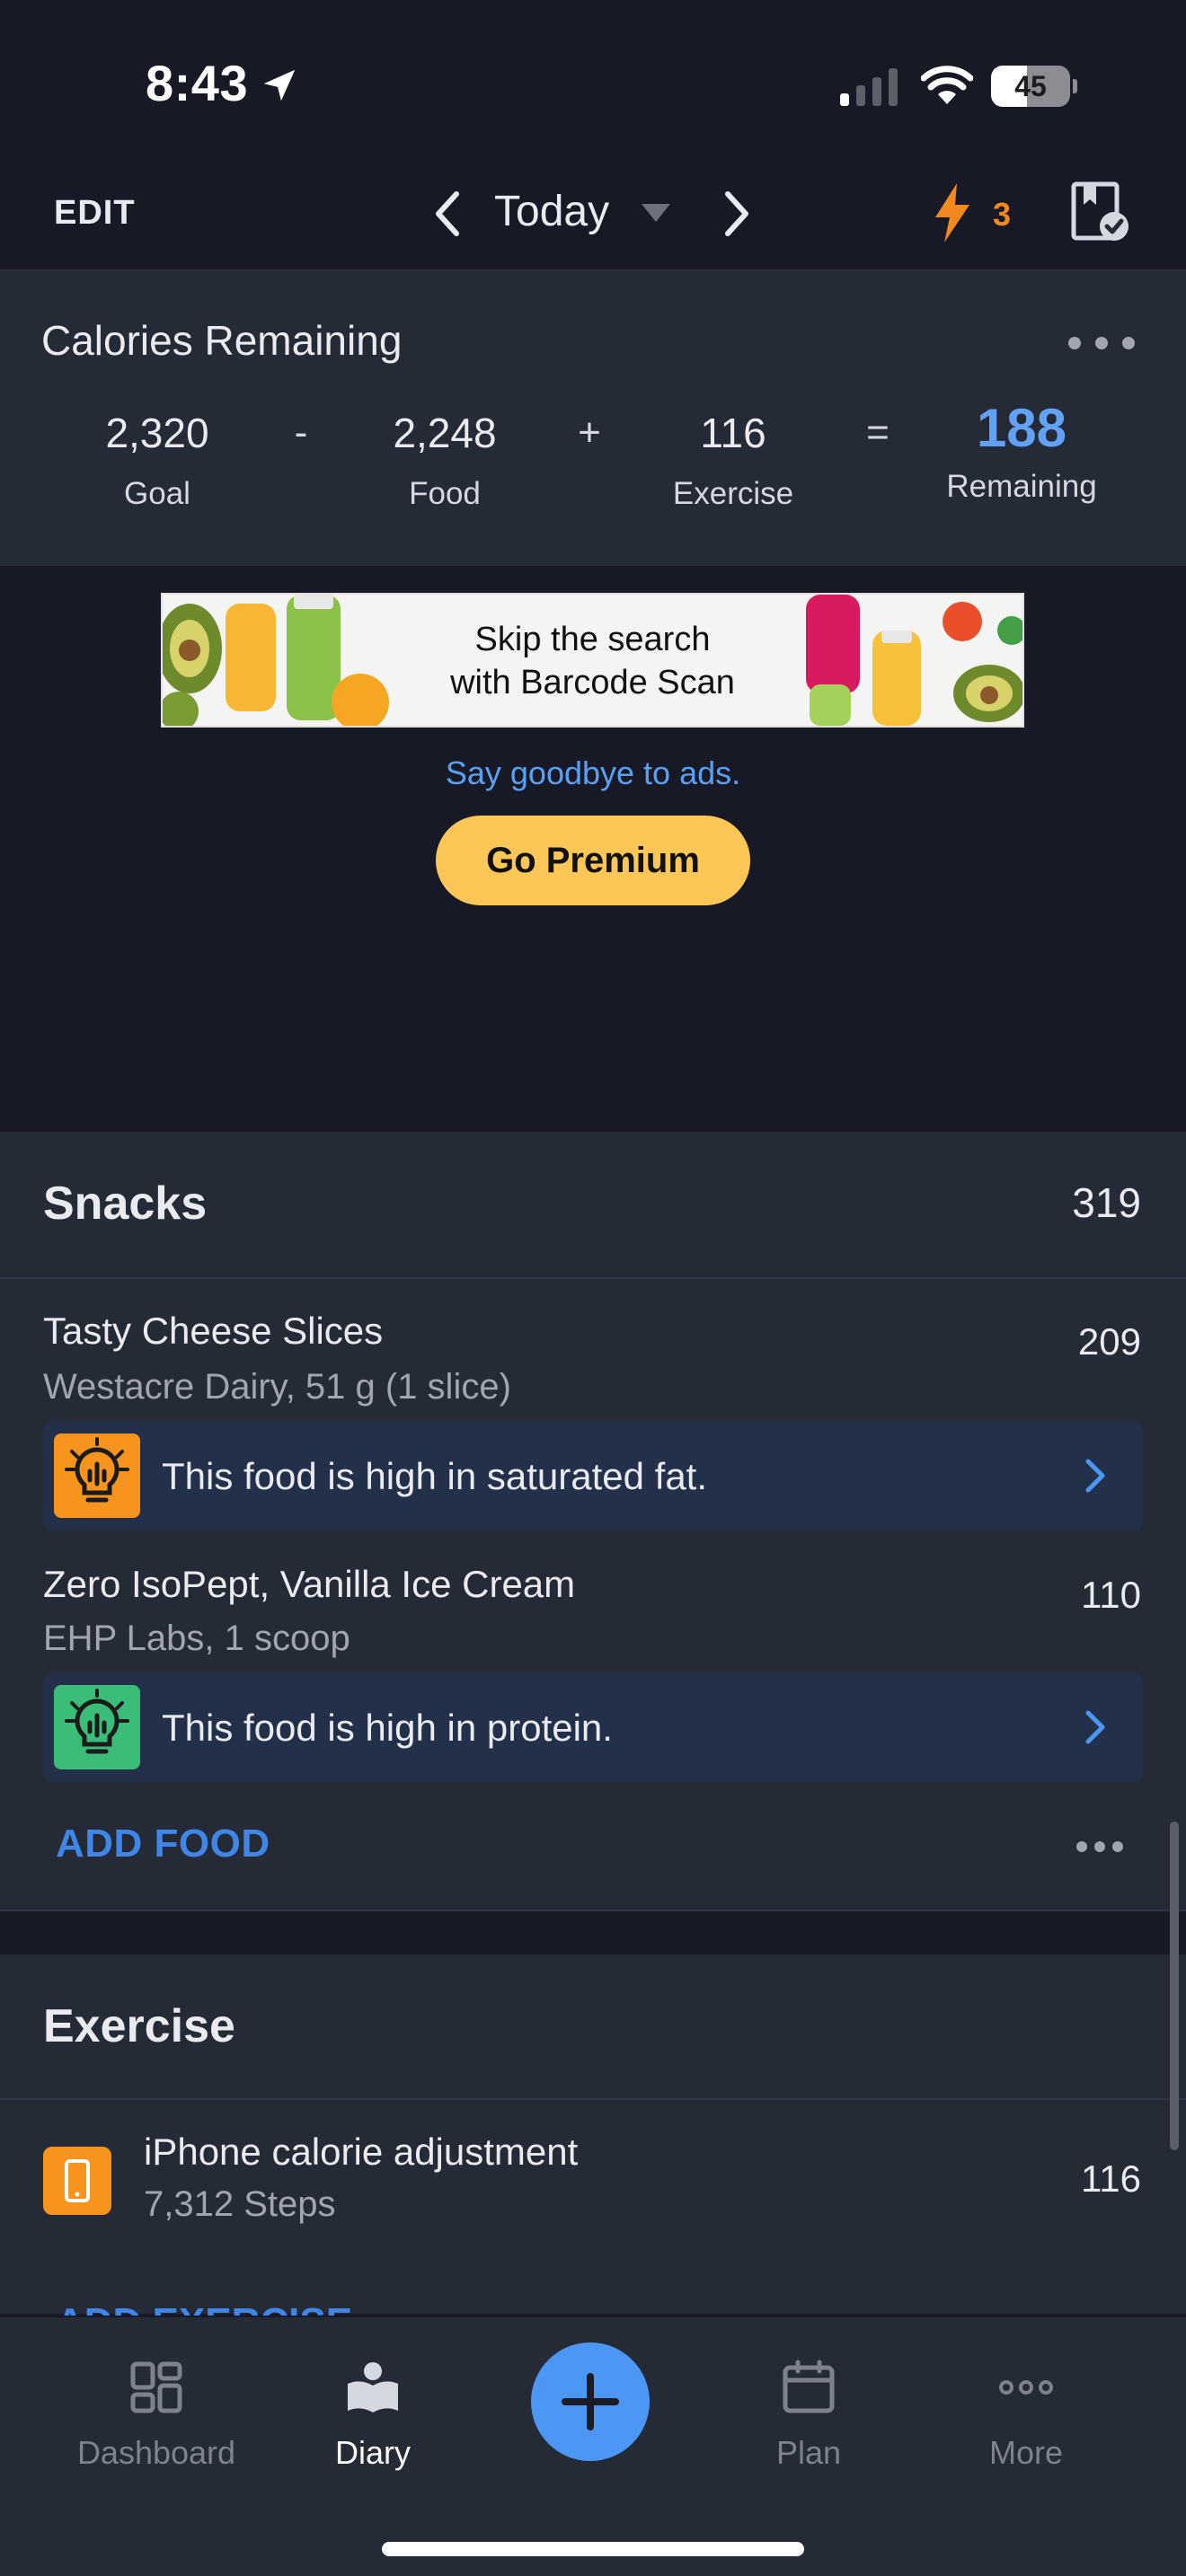 This screenshot has width=1186, height=2576. What do you see at coordinates (196, 1638) in the screenshot?
I see `food-detail: EHP Labs, 1 scoop` at bounding box center [196, 1638].